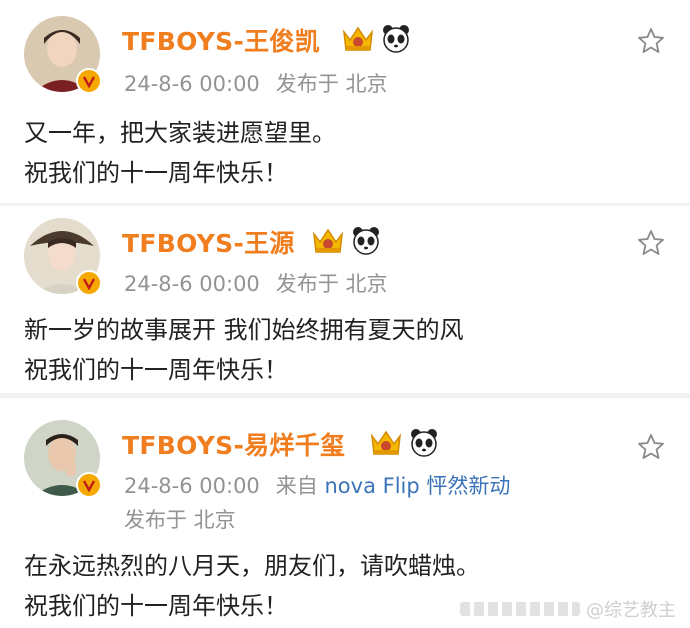 This screenshot has width=690, height=628. I want to click on post-content: 新一岁的故事展开 我们始终拥有夏天的风 祝我们的十一周年快乐！, so click(244, 350).